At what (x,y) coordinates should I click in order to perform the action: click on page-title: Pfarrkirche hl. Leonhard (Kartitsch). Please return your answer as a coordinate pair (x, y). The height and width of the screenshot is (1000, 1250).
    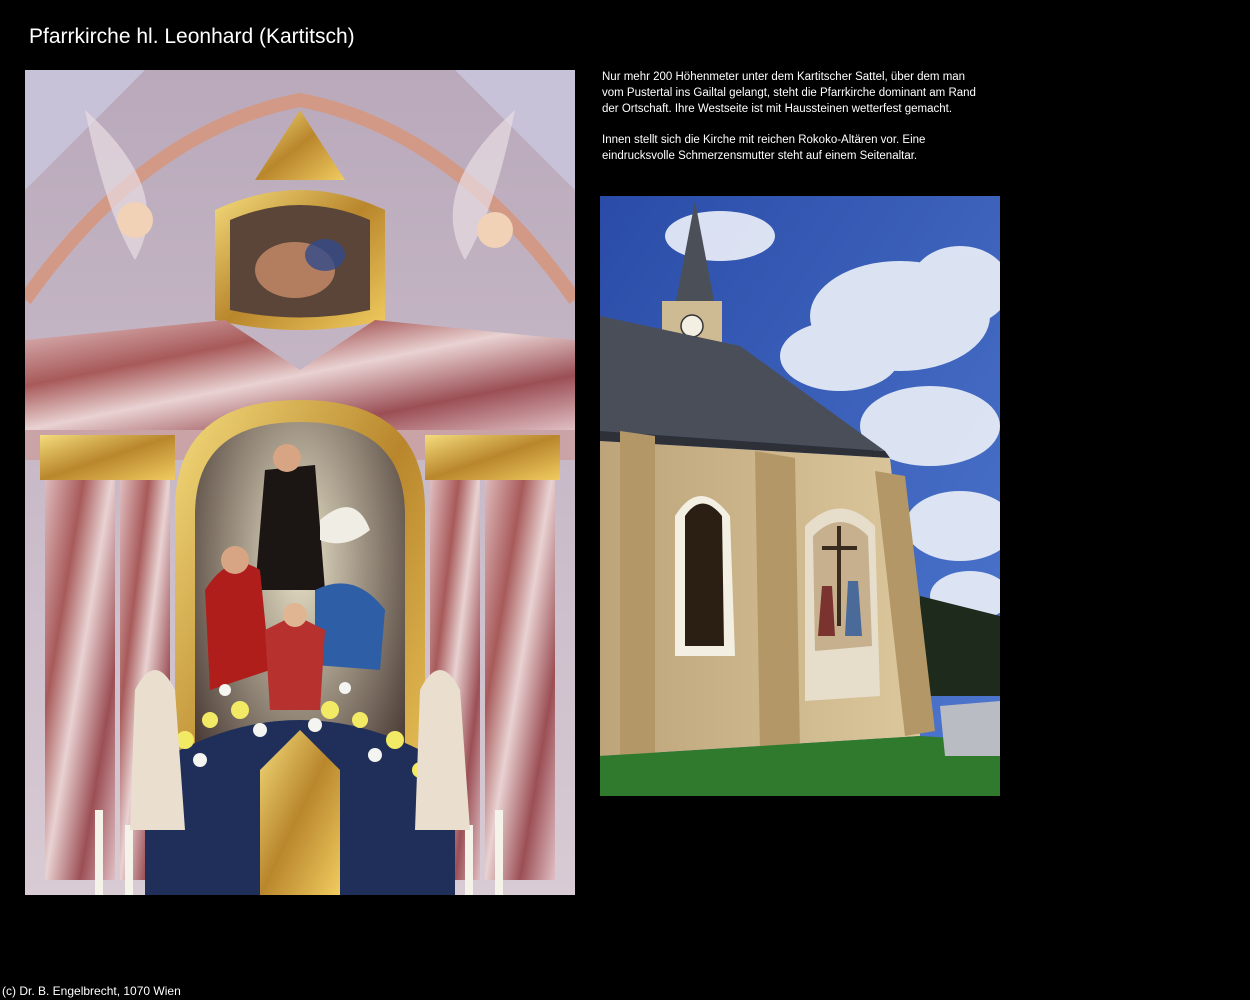
    Looking at the image, I should click on (192, 36).